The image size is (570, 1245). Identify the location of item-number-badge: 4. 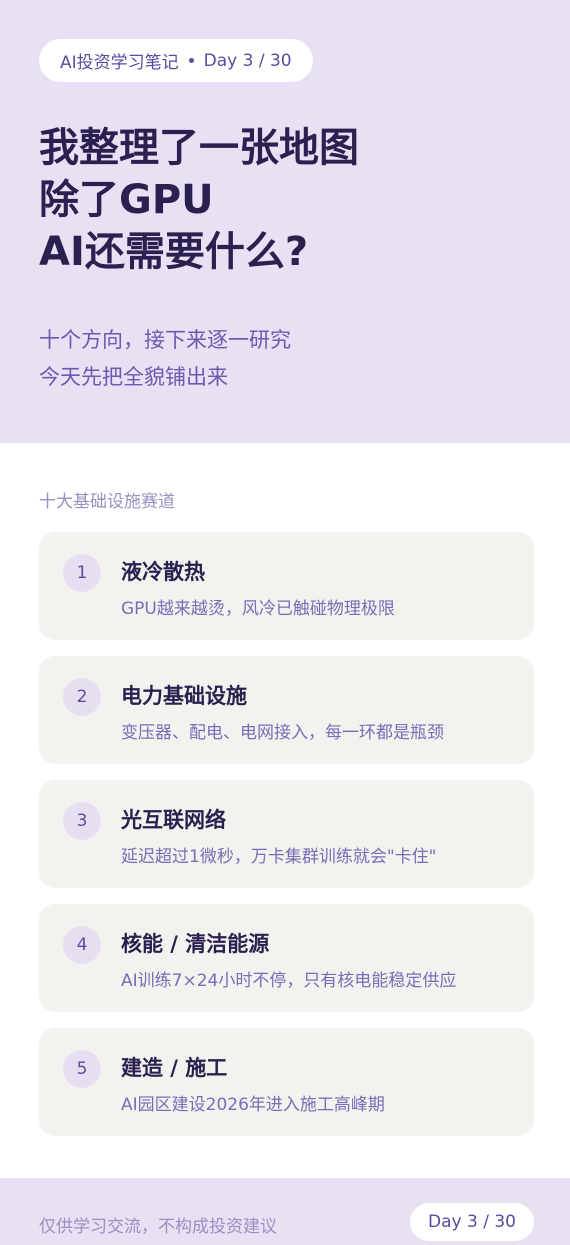
(82, 945).